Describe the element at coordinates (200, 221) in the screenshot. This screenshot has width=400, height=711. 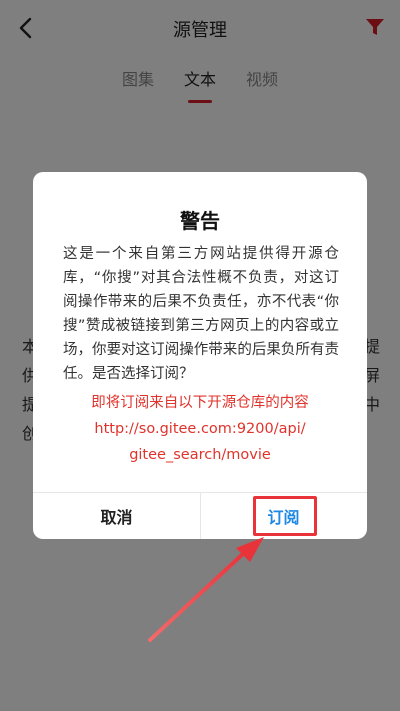
I see `dialog-title: 警告` at that location.